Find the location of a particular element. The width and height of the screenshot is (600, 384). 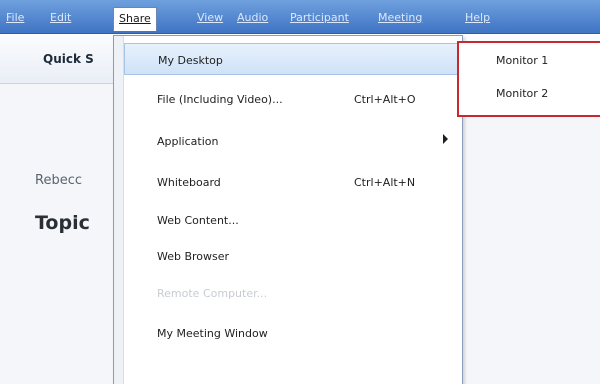

menu-gutter is located at coordinates (119, 210).